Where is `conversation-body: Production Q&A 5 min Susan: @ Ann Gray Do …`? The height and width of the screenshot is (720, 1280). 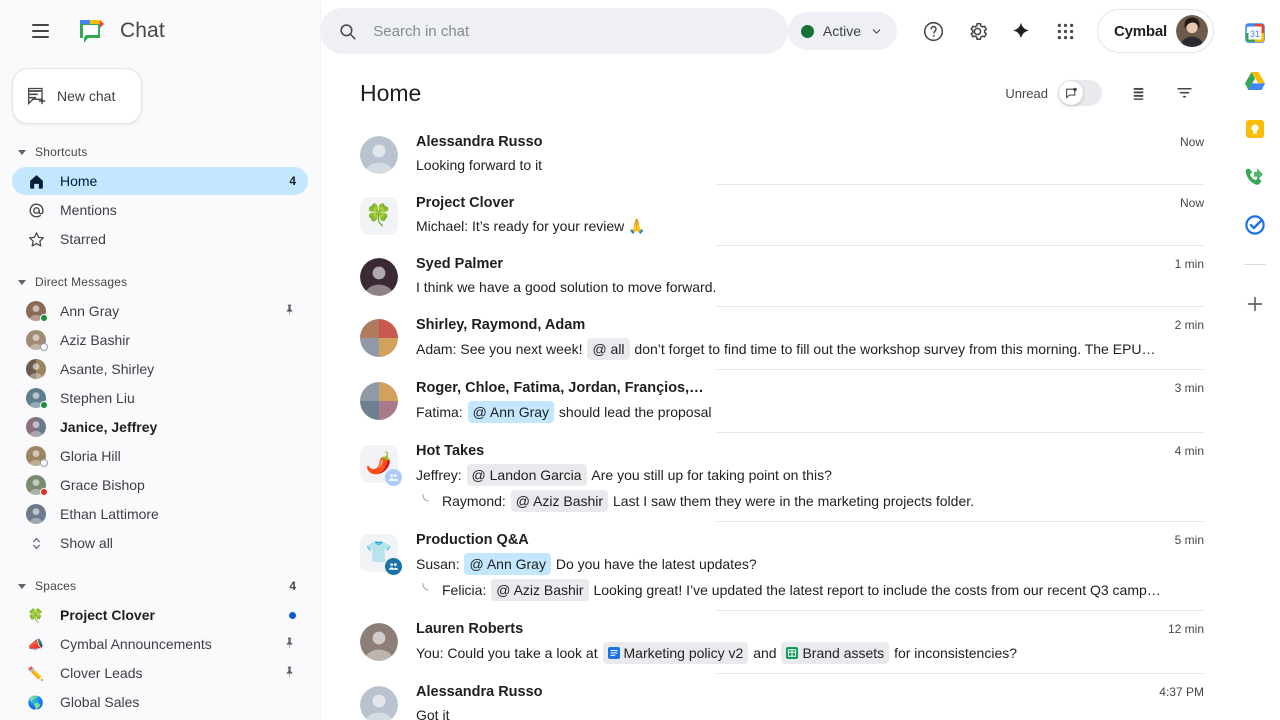
conversation-body: Production Q&A 5 min Susan: @ Ann Gray Do … is located at coordinates (810, 566).